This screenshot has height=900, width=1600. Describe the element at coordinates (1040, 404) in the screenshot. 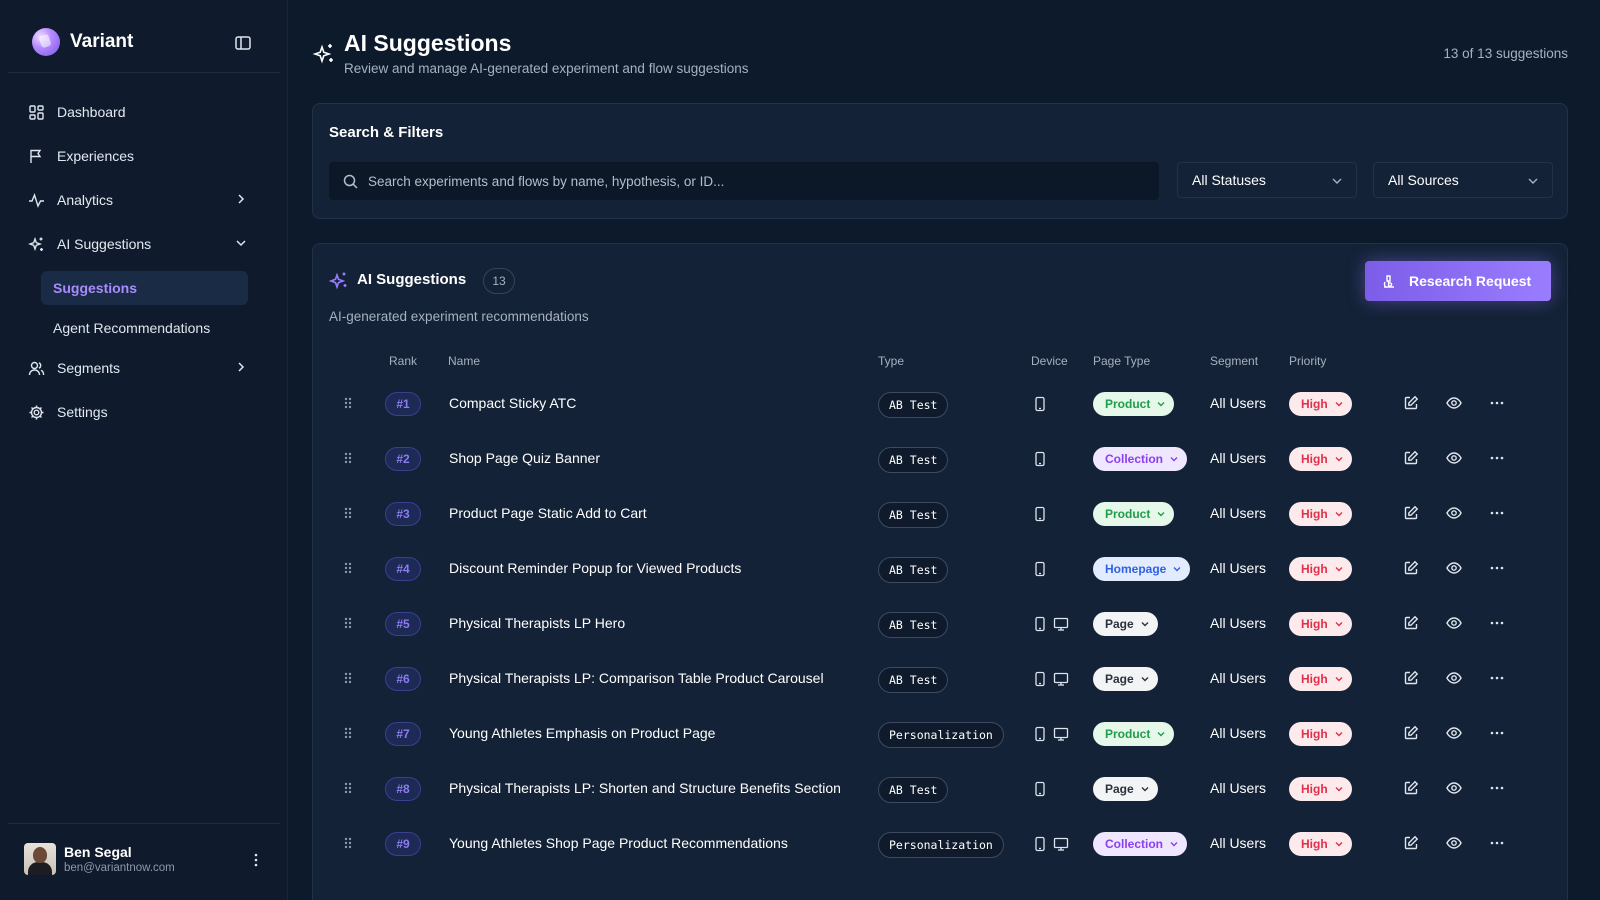

I see `device-icons` at that location.